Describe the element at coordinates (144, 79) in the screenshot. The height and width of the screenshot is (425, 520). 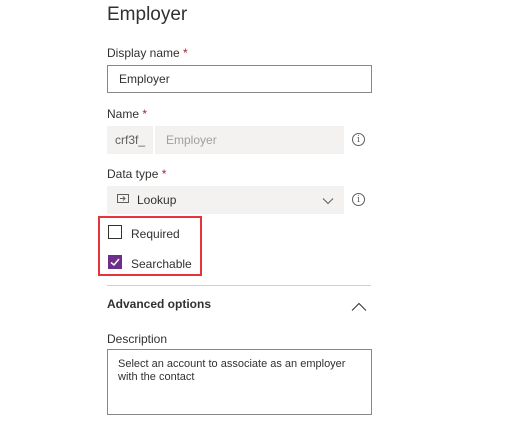
I see `display-name-value: Employer` at that location.